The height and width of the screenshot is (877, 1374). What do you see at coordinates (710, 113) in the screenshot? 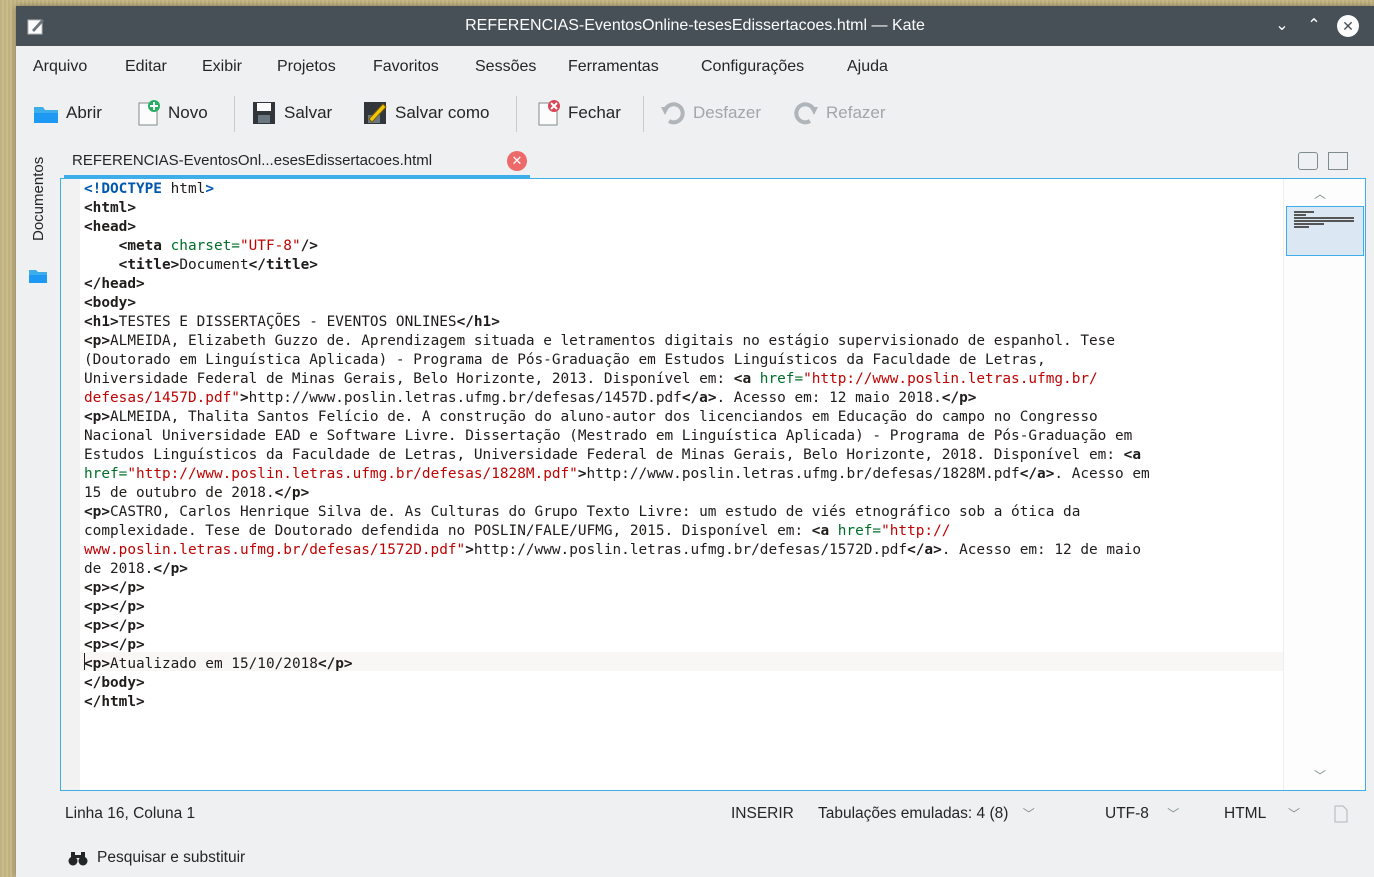
I see `undo-button: Desfazer` at bounding box center [710, 113].